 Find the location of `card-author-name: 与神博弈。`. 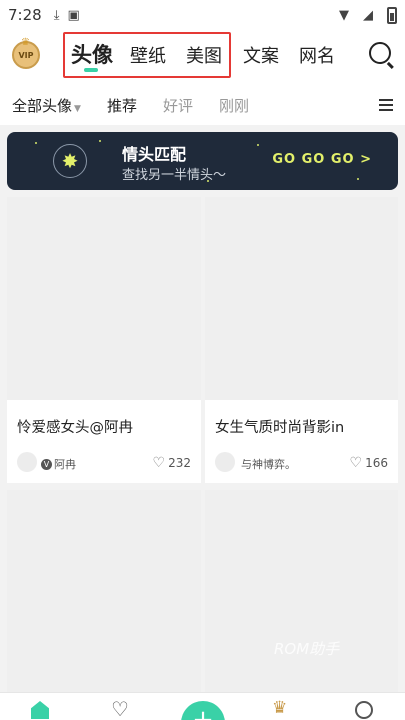

card-author-name: 与神博弈。 is located at coordinates (268, 464).